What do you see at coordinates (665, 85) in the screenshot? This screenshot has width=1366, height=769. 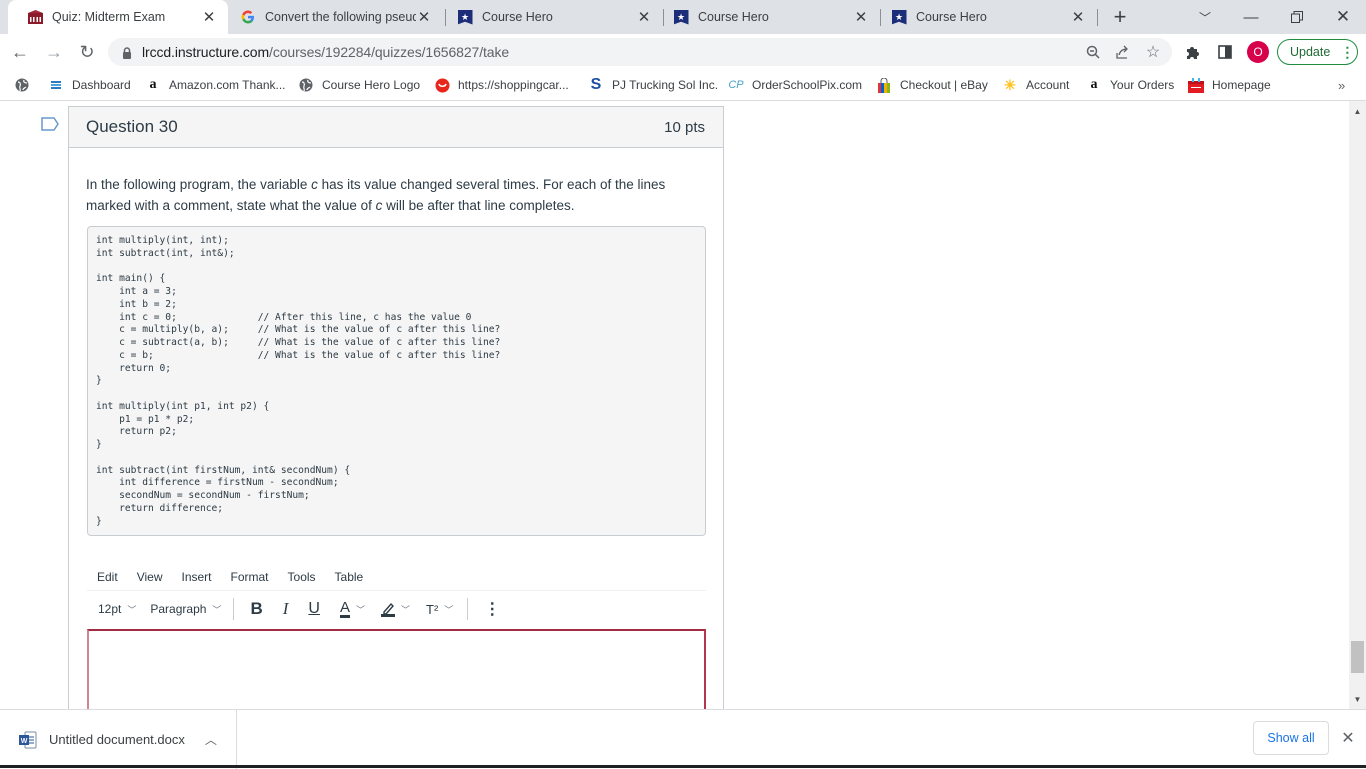 I see `bookmark-label: PJ Trucking Sol Inc.` at bounding box center [665, 85].